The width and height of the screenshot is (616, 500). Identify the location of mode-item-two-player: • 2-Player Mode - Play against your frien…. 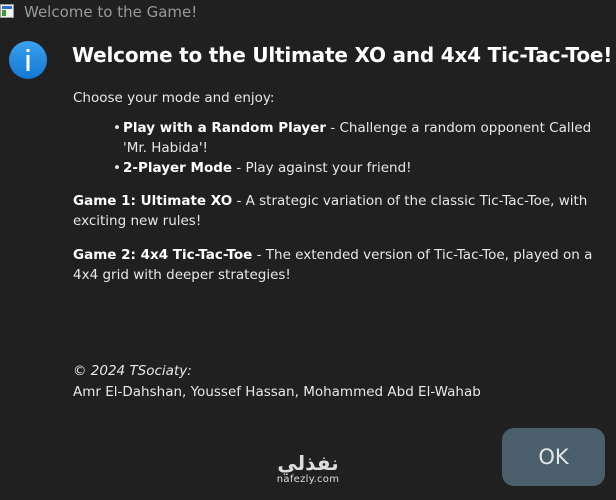
(358, 168).